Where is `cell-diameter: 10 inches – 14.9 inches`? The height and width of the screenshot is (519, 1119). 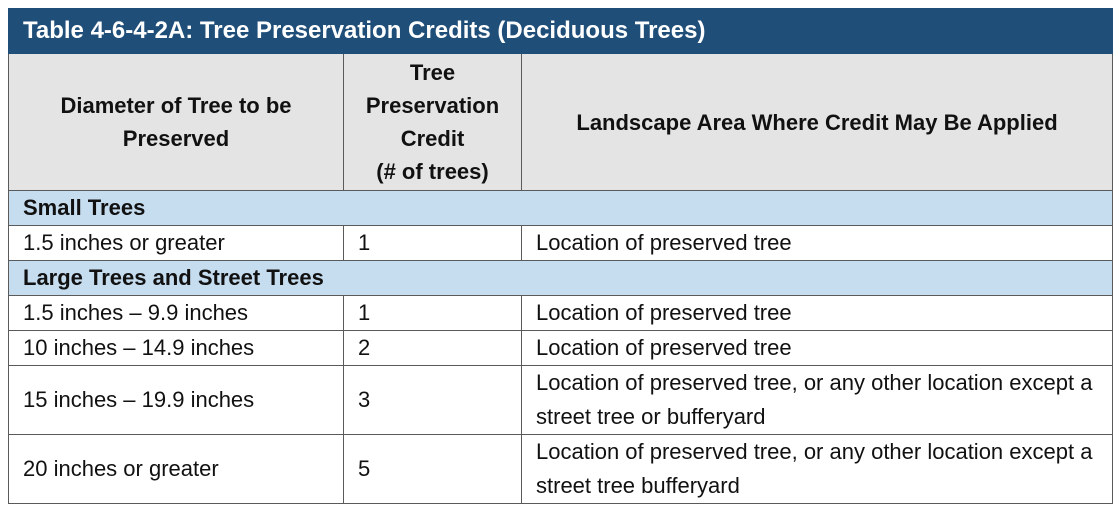
cell-diameter: 10 inches – 14.9 inches is located at coordinates (176, 348).